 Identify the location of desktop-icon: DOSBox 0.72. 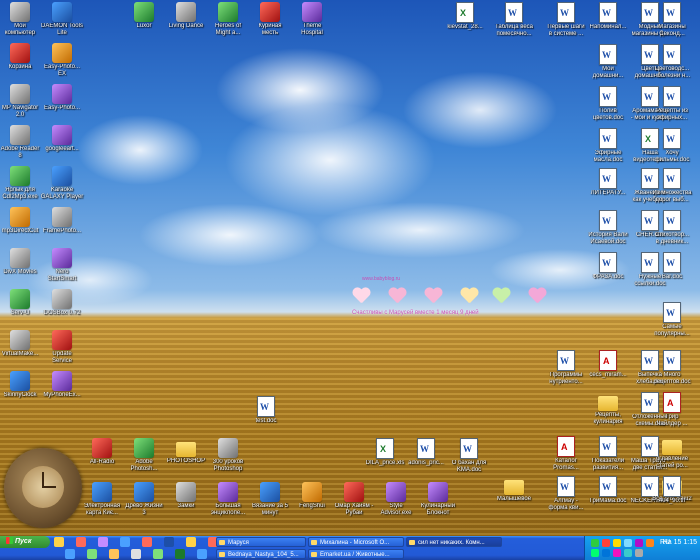
(62, 303).